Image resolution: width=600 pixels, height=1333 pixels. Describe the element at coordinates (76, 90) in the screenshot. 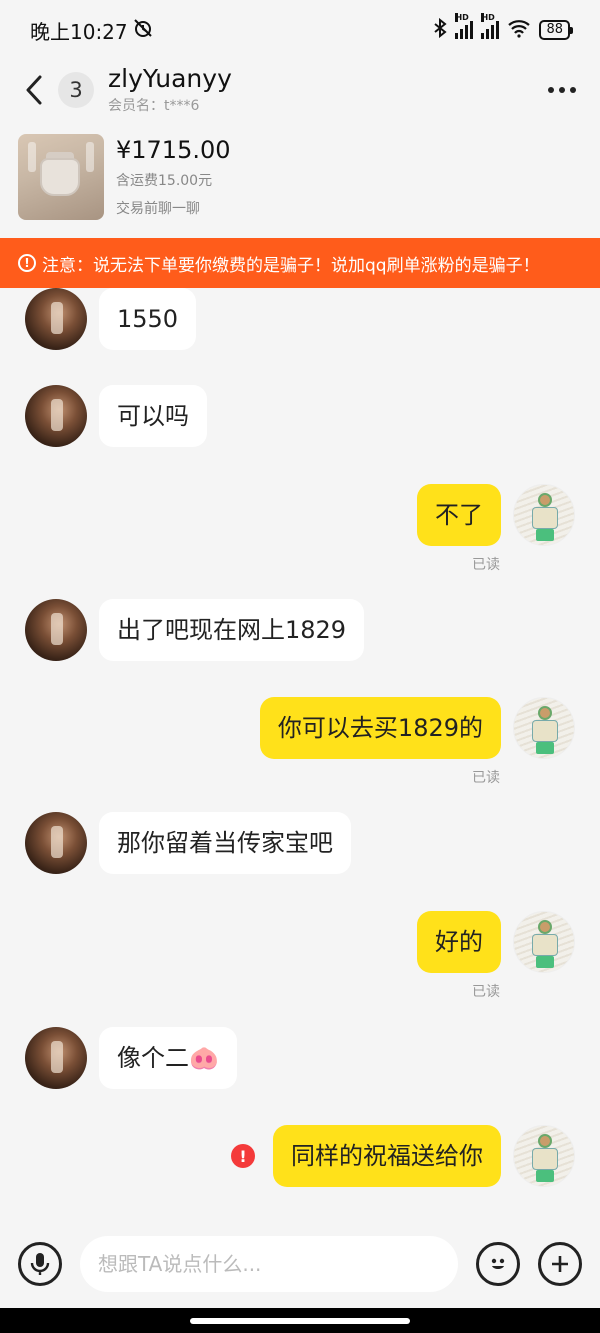

I see `unread-count-badge: 3` at that location.